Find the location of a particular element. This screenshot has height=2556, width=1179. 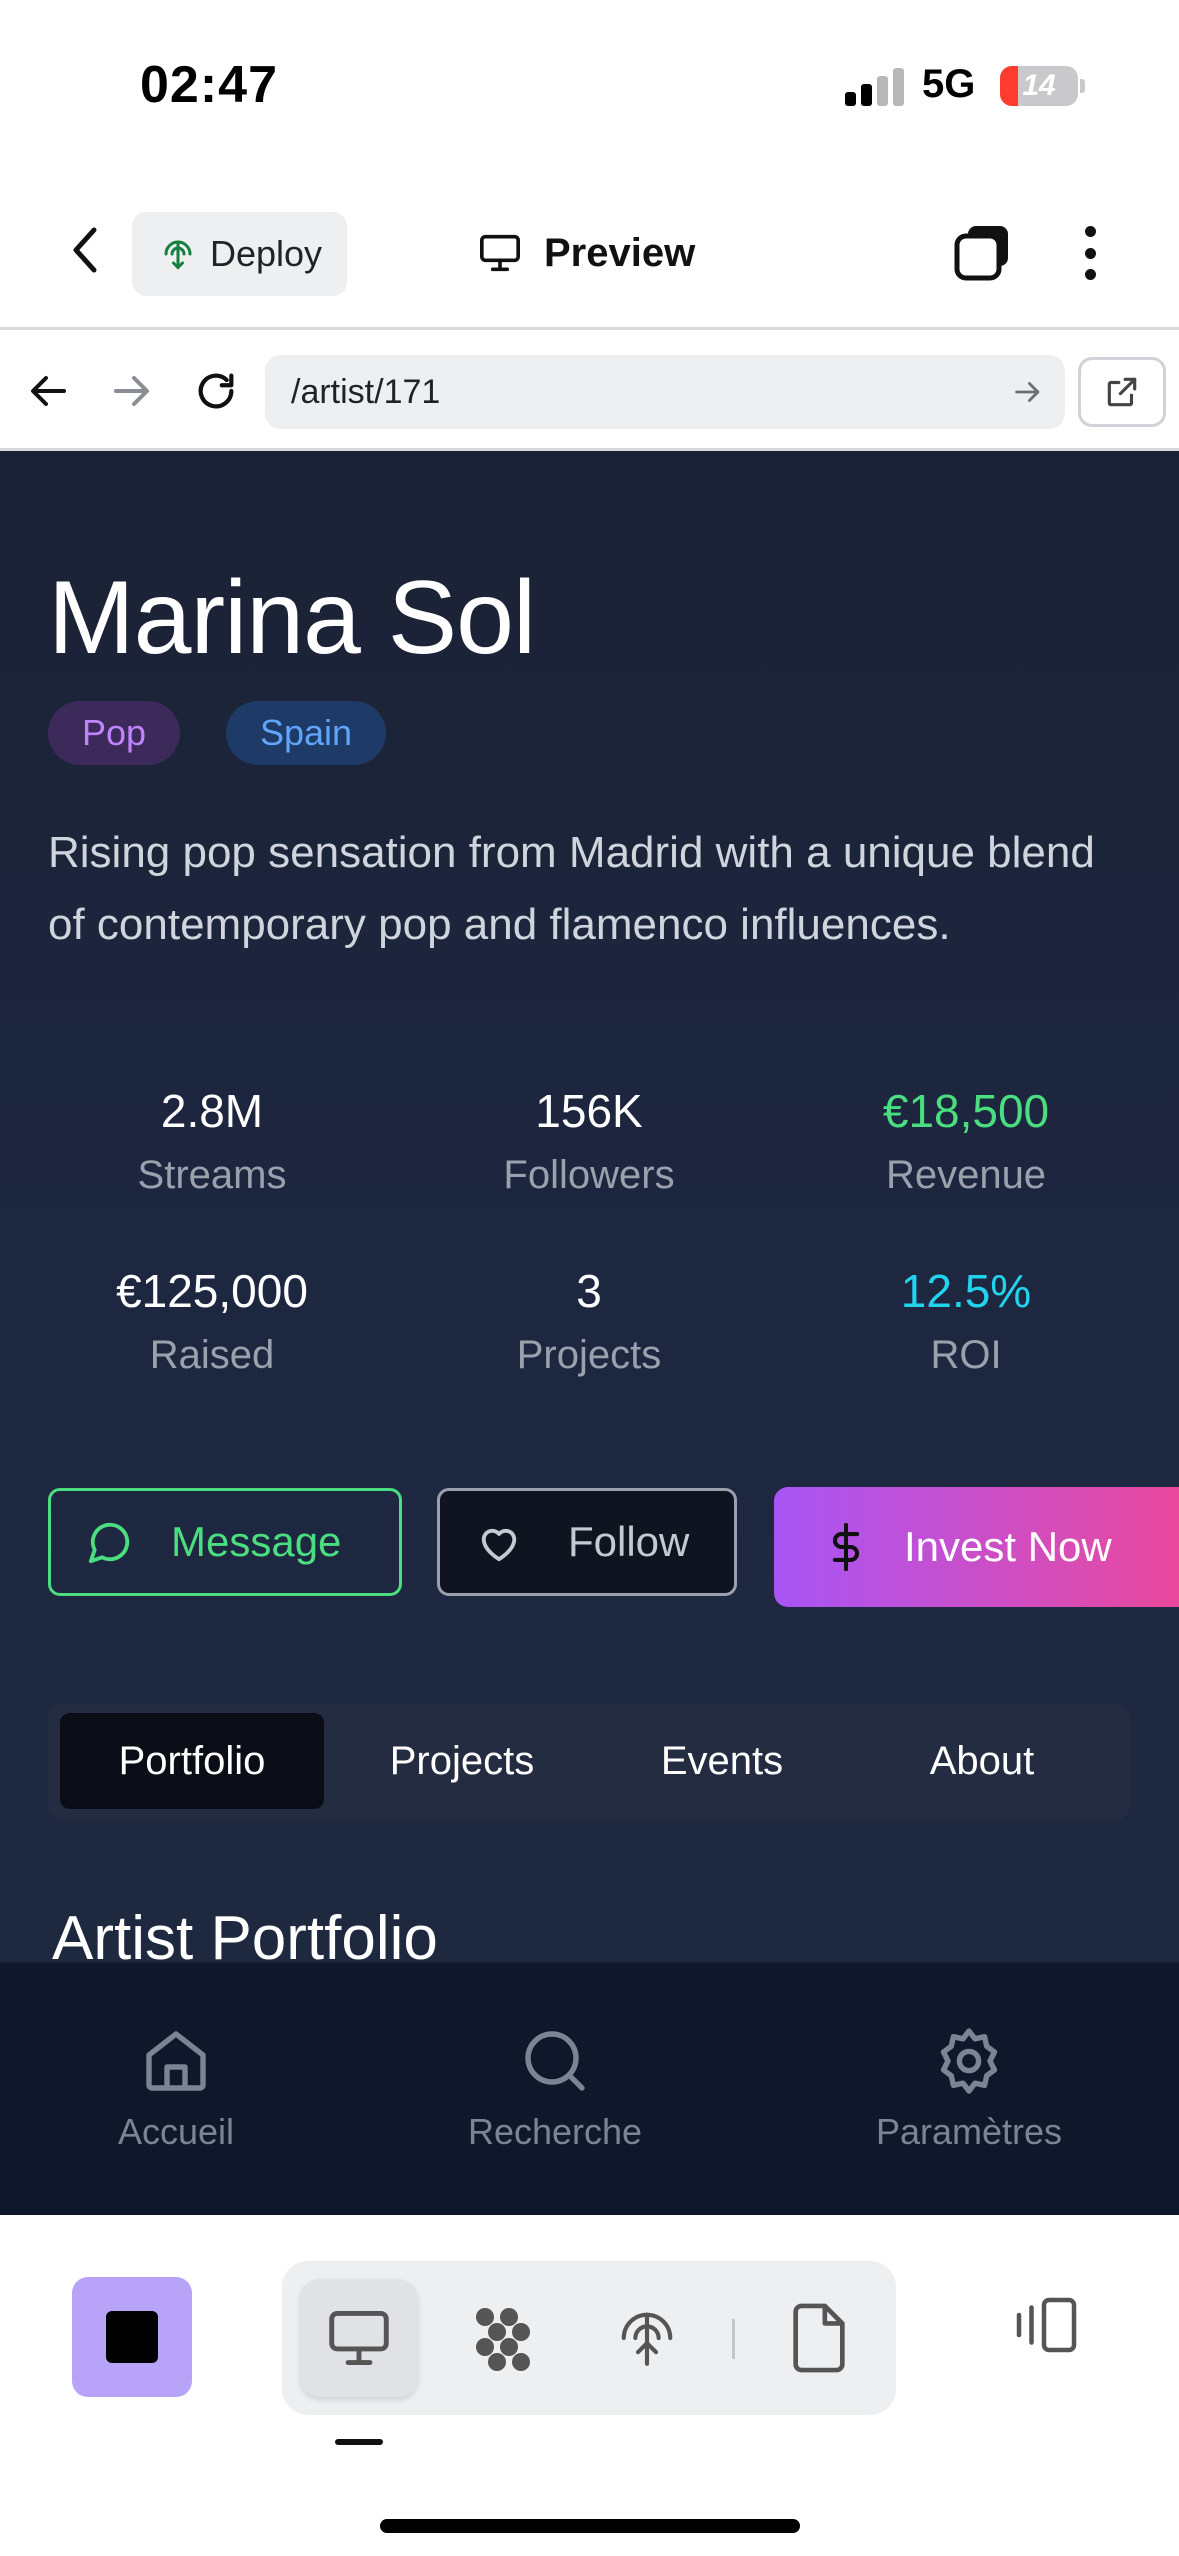

nav-label: Recherche is located at coordinates (555, 2131).